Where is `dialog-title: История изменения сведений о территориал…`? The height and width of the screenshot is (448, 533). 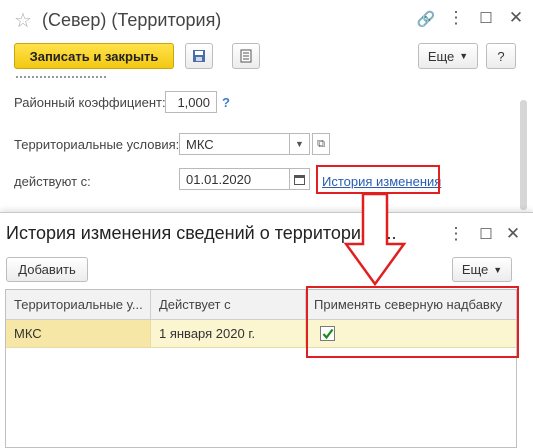
dialog-title: История изменения сведений о территориал… is located at coordinates (201, 233).